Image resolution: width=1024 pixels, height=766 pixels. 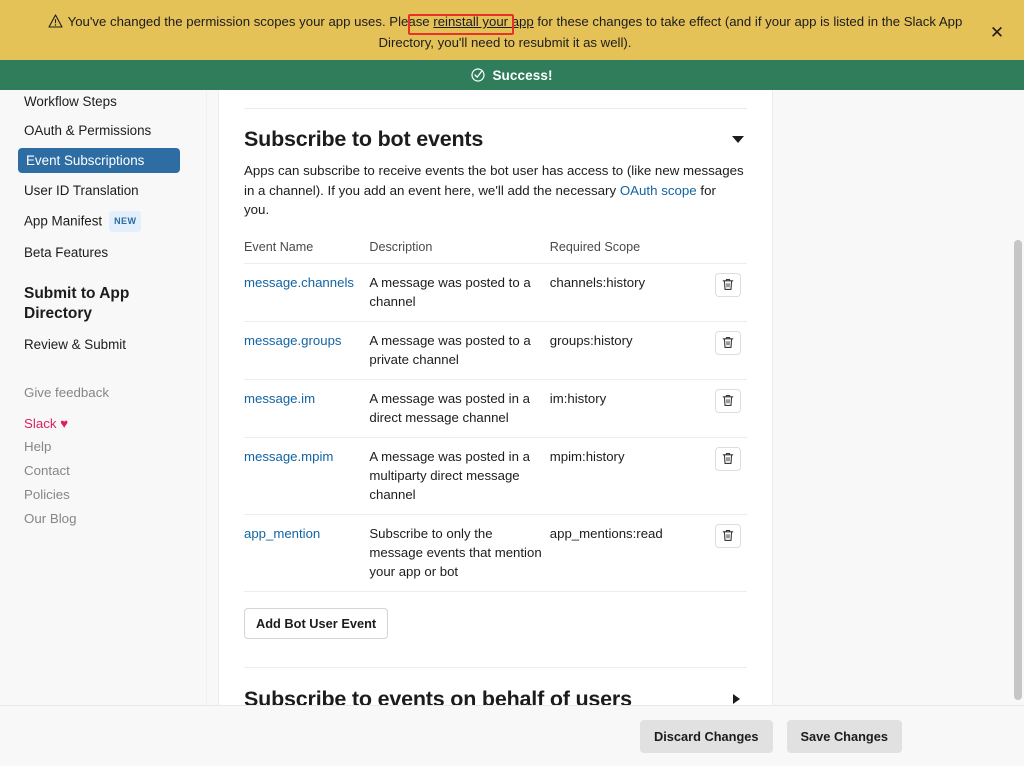 I want to click on close-icon: ✕, so click(x=997, y=33).